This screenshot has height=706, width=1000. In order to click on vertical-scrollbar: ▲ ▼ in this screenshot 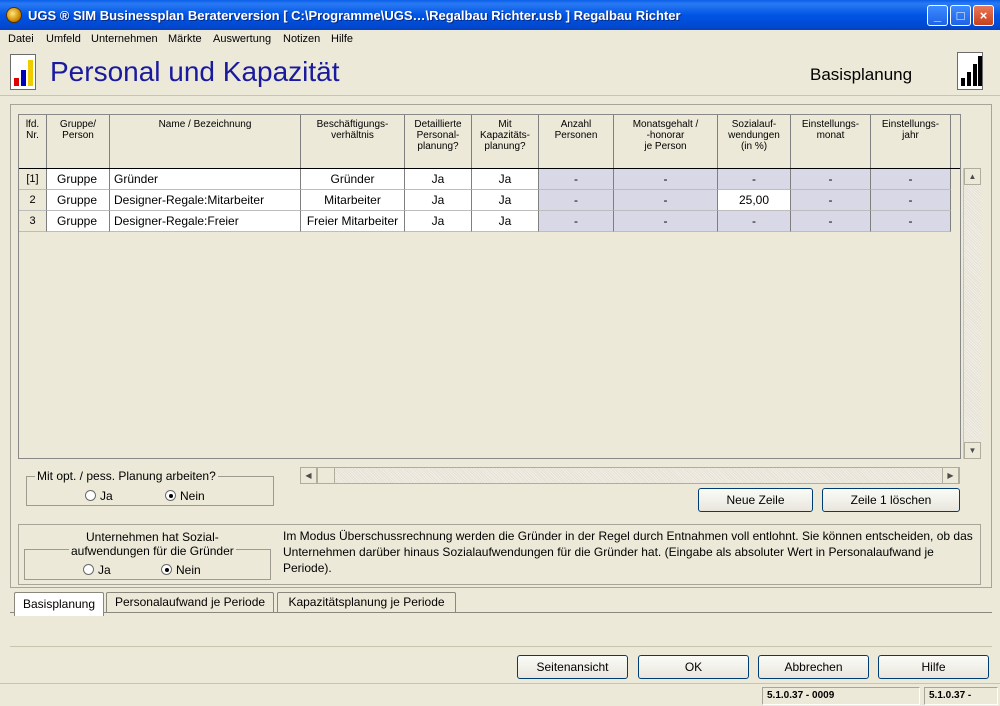, I will do `click(972, 313)`.